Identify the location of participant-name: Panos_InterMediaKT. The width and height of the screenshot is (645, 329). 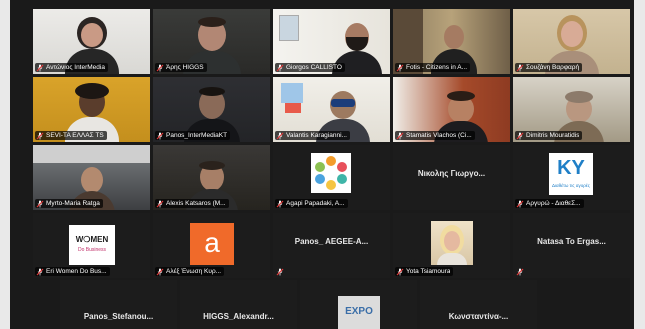
(197, 135).